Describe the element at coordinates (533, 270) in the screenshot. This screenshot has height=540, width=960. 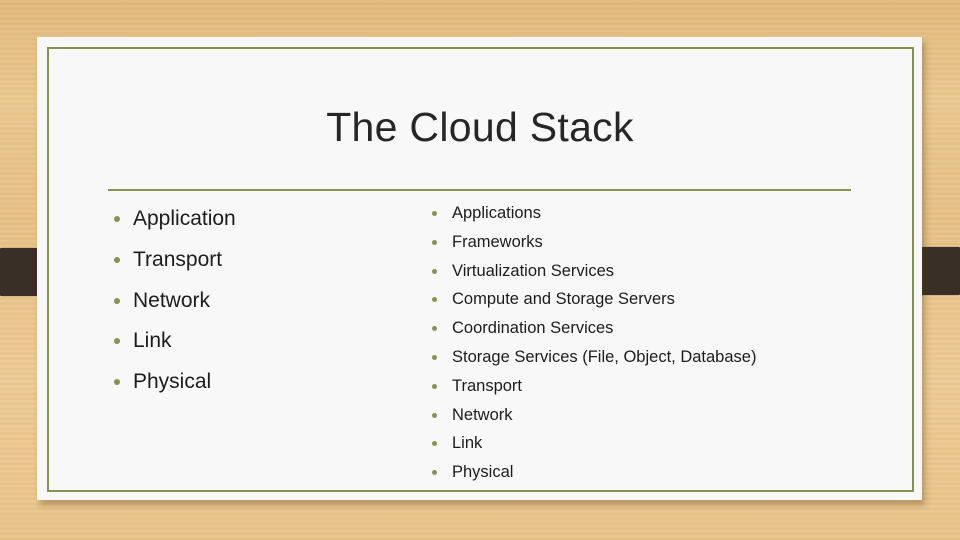
I see `list-item-label: Virtualization Services` at that location.